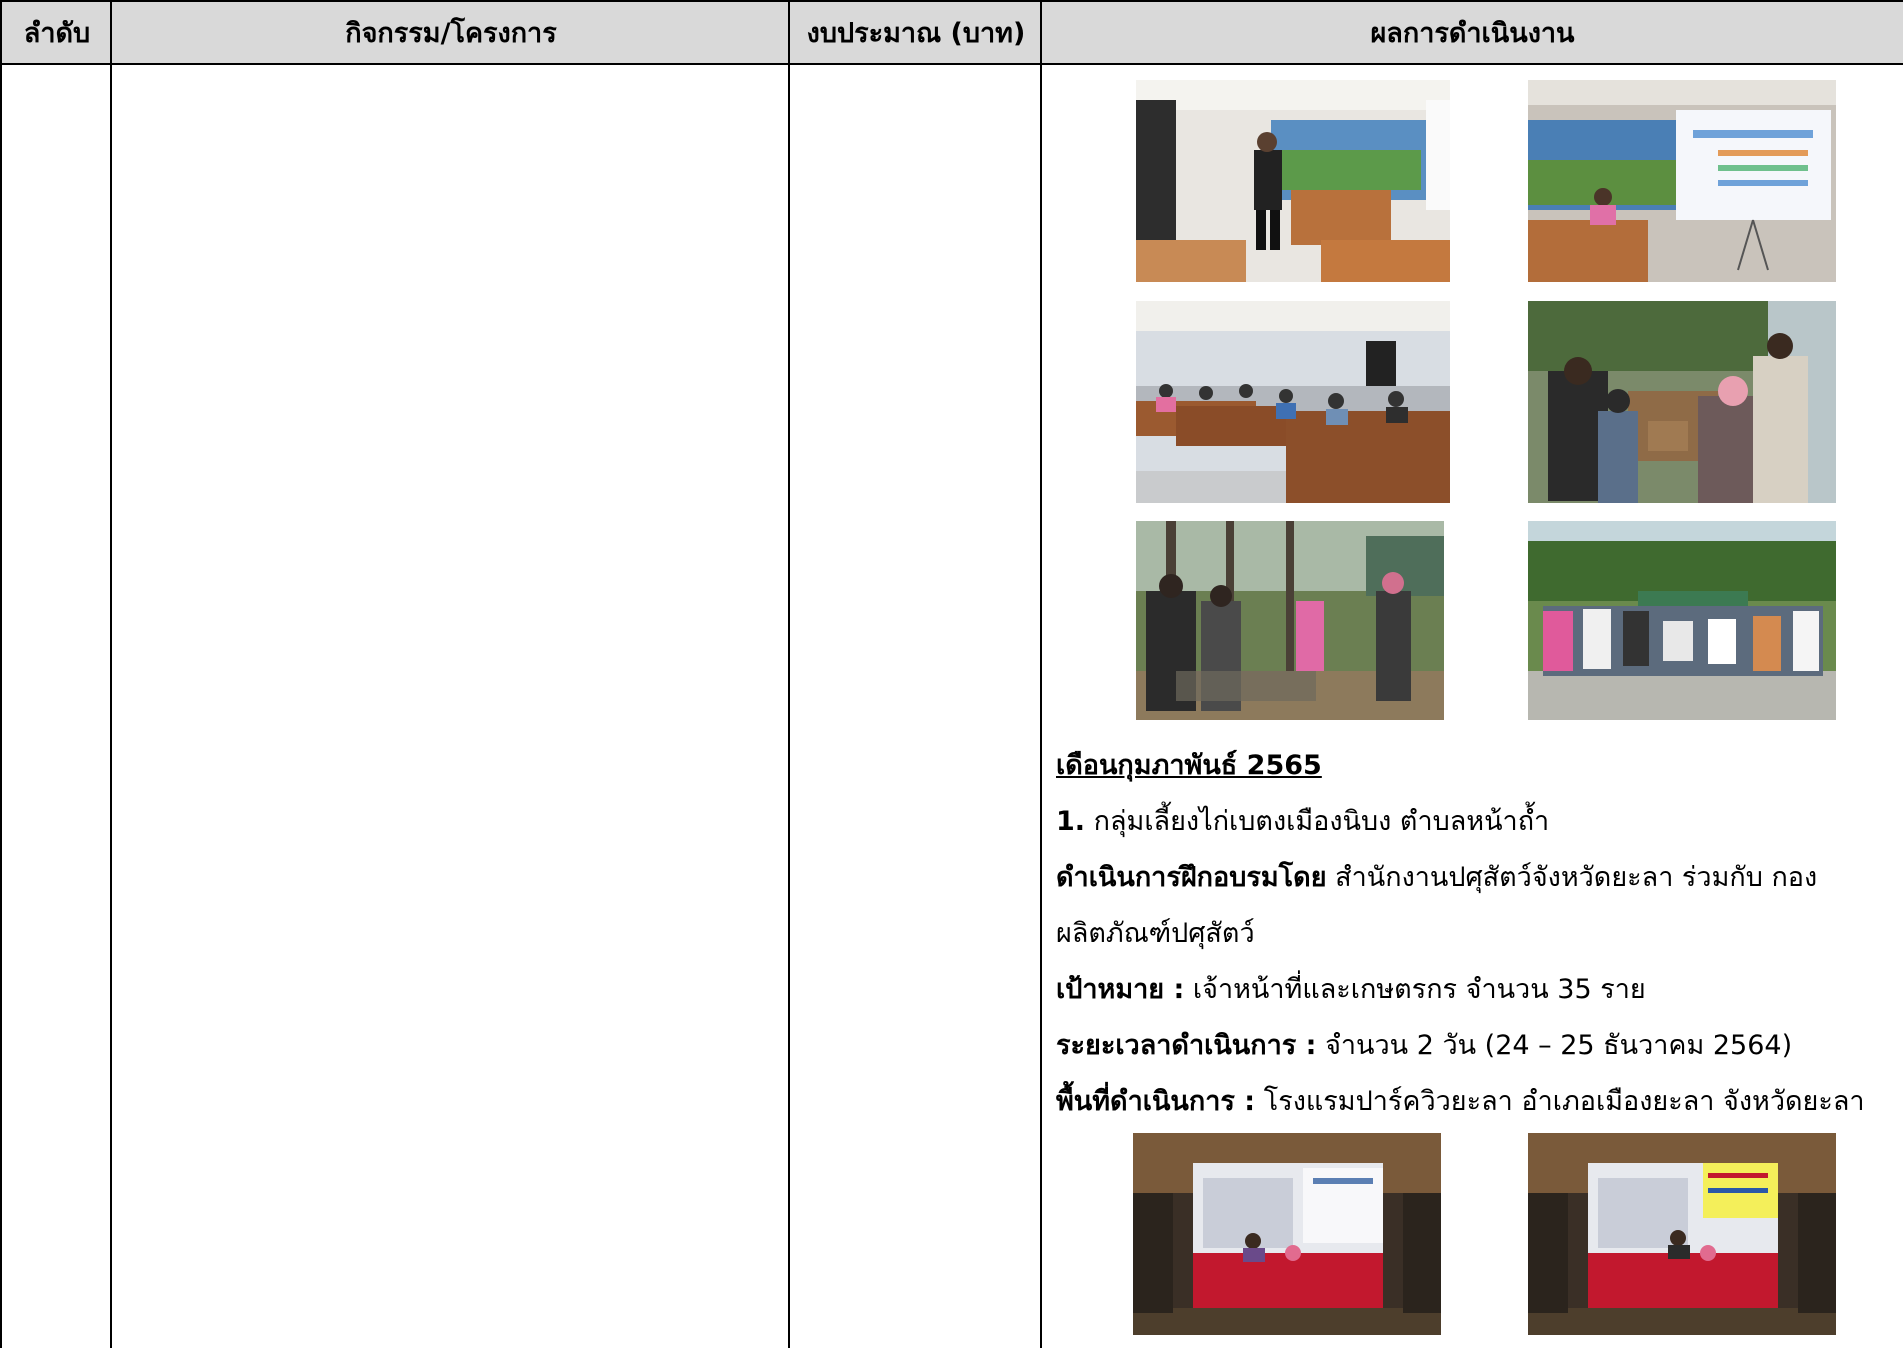 This screenshot has height=1348, width=1903. Describe the element at coordinates (57, 33) in the screenshot. I see `header-order: ลำดับ` at that location.